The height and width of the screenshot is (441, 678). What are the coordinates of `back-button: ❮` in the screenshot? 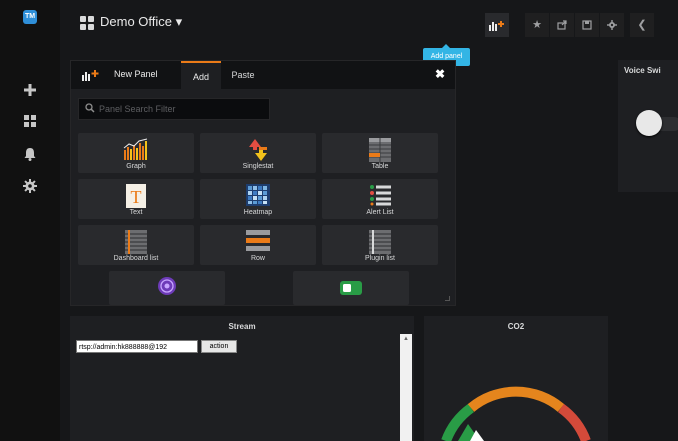 It's located at (642, 25).